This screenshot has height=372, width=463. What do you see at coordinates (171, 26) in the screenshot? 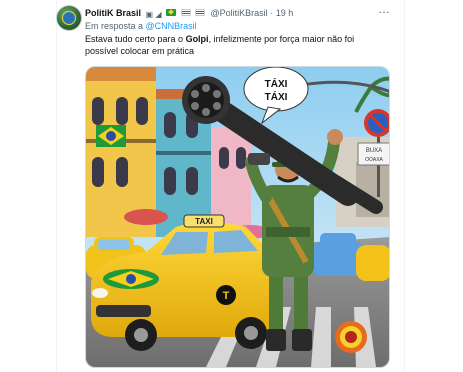
I see `reply-mention-link: @CNNBrasil` at bounding box center [171, 26].